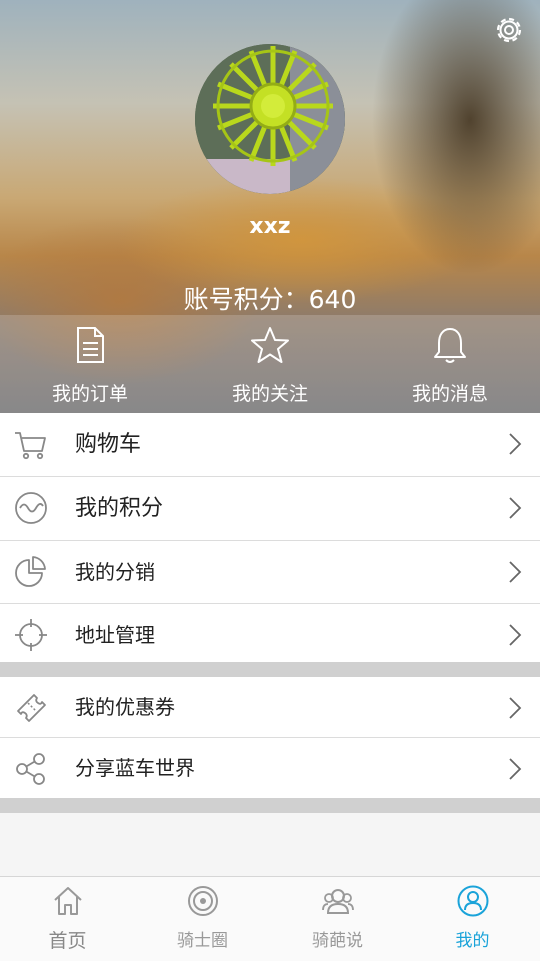 The image size is (540, 961). Describe the element at coordinates (202, 919) in the screenshot. I see `tab-riders-circle: 骑士圈` at that location.